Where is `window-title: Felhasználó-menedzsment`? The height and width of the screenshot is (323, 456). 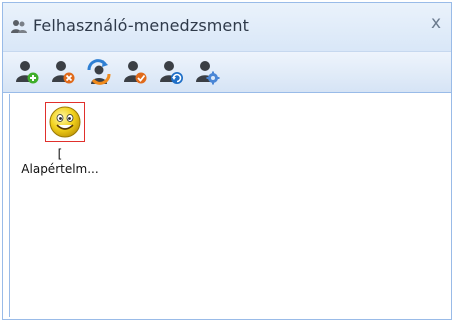 window-title: Felhasználó-menedzsment is located at coordinates (141, 25).